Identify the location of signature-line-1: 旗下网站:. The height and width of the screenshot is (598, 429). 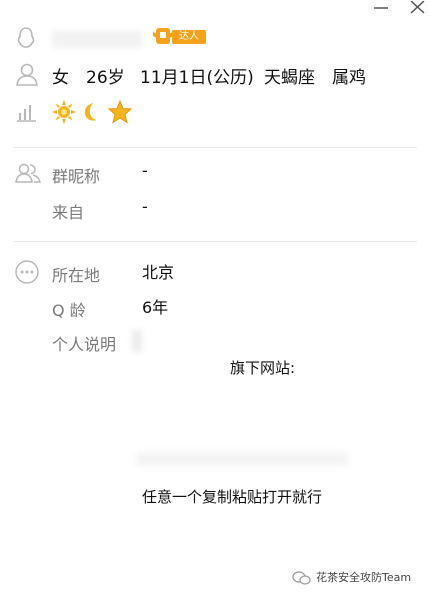
(263, 368).